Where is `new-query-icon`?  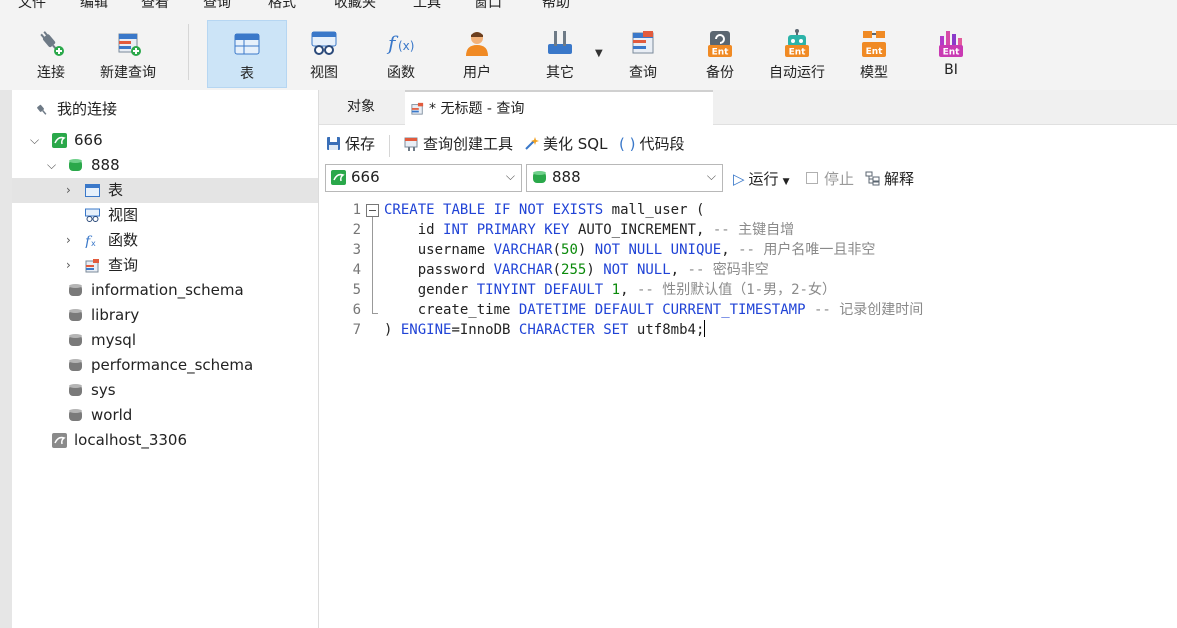
new-query-icon is located at coordinates (129, 44).